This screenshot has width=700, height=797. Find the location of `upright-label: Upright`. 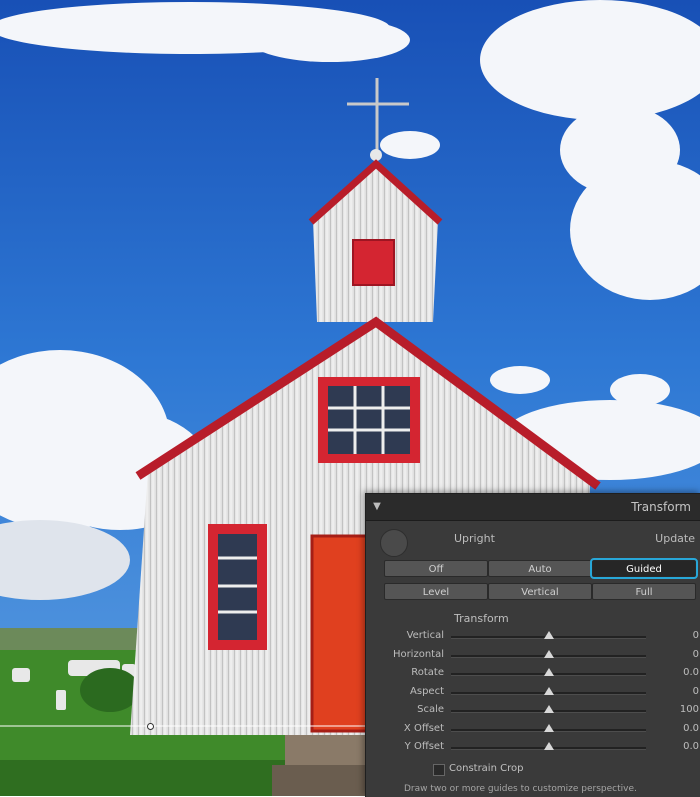

upright-label: Upright is located at coordinates (474, 538).